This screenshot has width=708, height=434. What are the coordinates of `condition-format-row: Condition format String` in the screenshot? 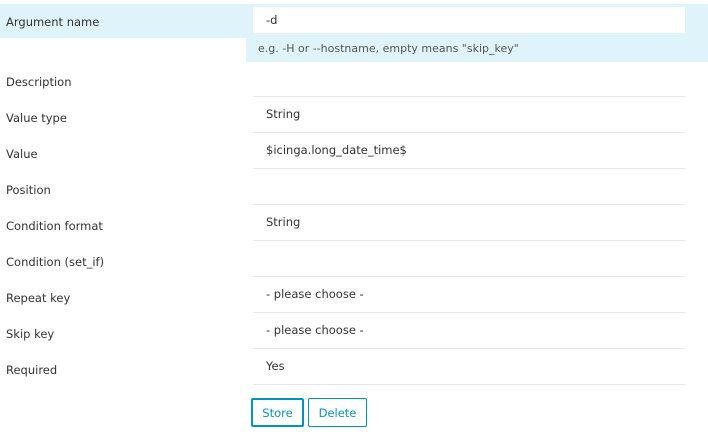 It's located at (354, 222).